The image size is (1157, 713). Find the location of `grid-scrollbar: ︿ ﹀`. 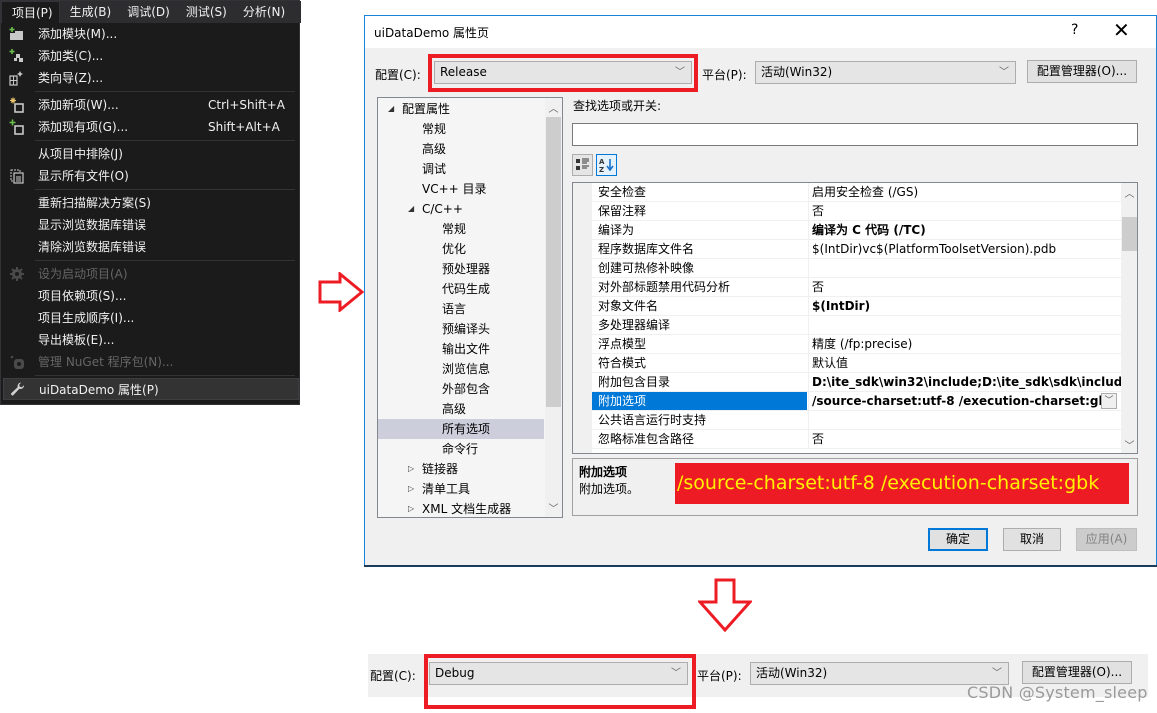

grid-scrollbar: ︿ ﹀ is located at coordinates (1129, 318).